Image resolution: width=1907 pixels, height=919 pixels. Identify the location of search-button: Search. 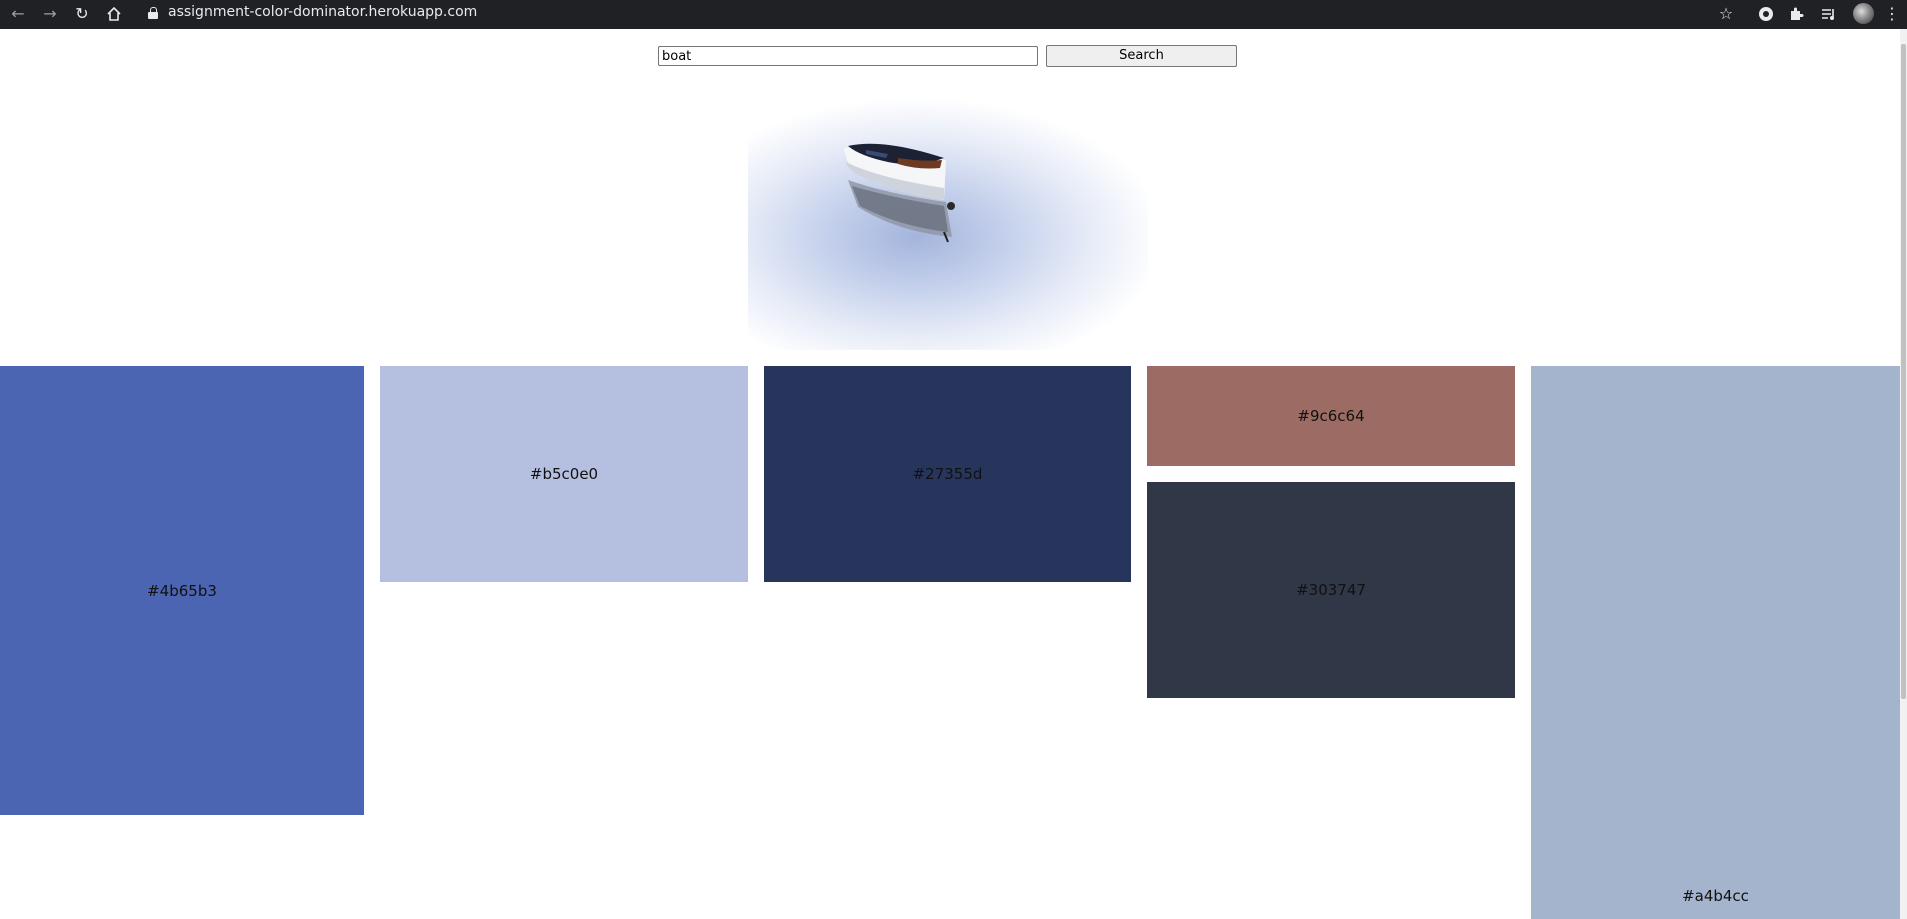
(1141, 56).